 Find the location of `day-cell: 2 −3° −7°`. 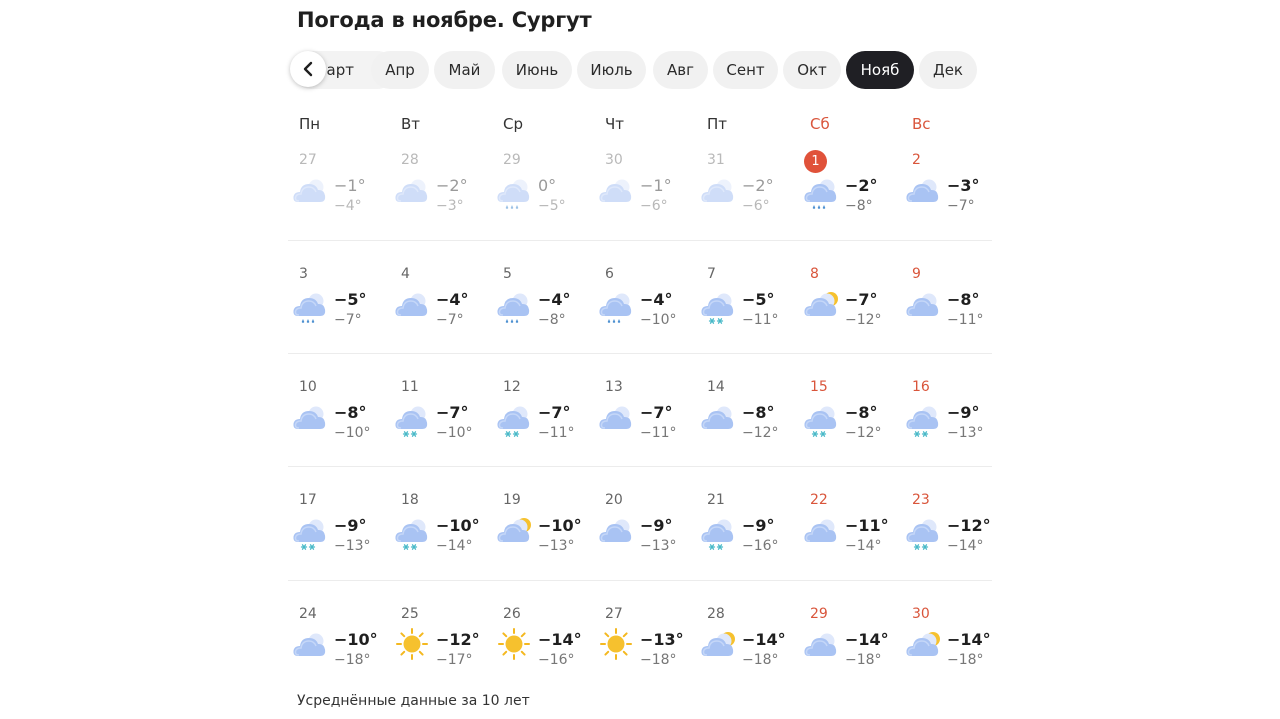

day-cell: 2 −3° −7° is located at coordinates (951, 197).